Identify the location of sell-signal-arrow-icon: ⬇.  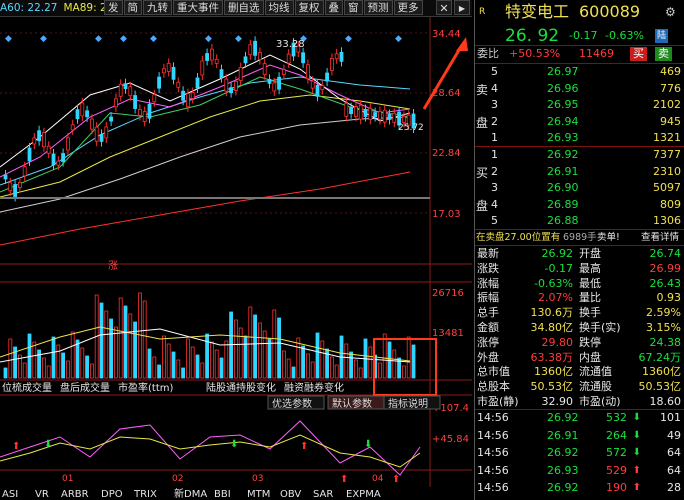
(368, 444).